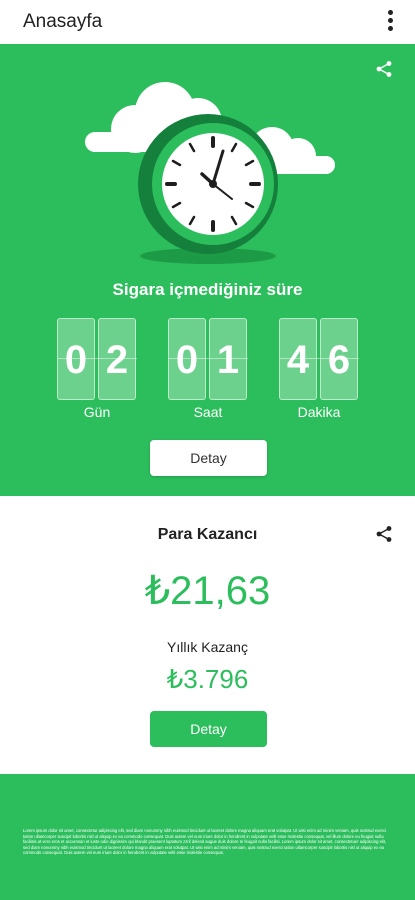  What do you see at coordinates (298, 359) in the screenshot?
I see `minutes-digit-1: 4` at bounding box center [298, 359].